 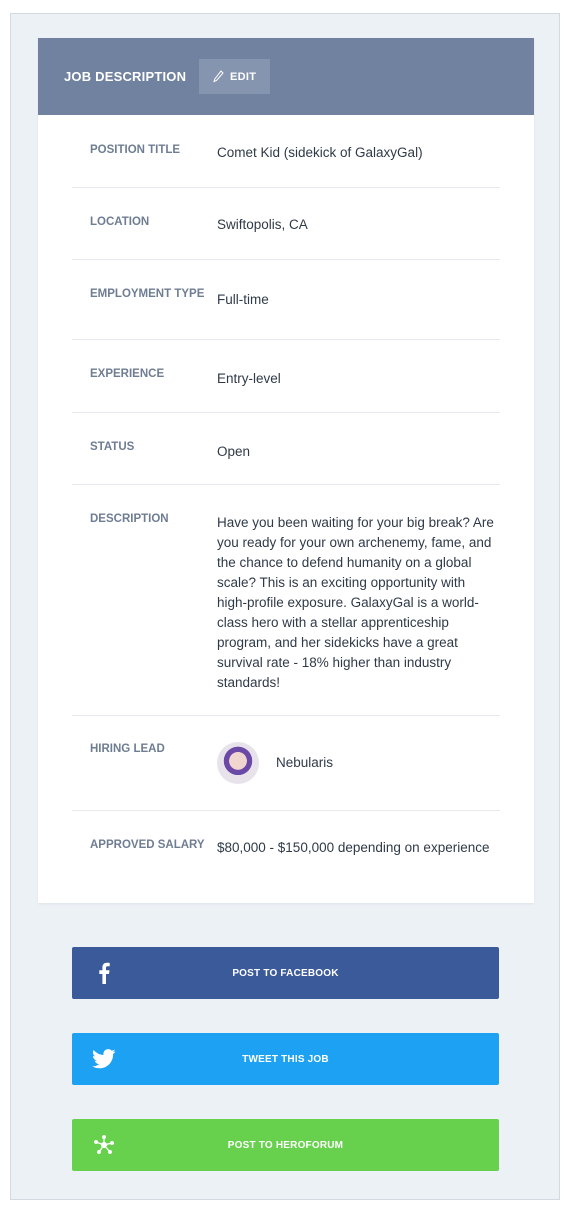 I want to click on avatar, so click(x=238, y=763).